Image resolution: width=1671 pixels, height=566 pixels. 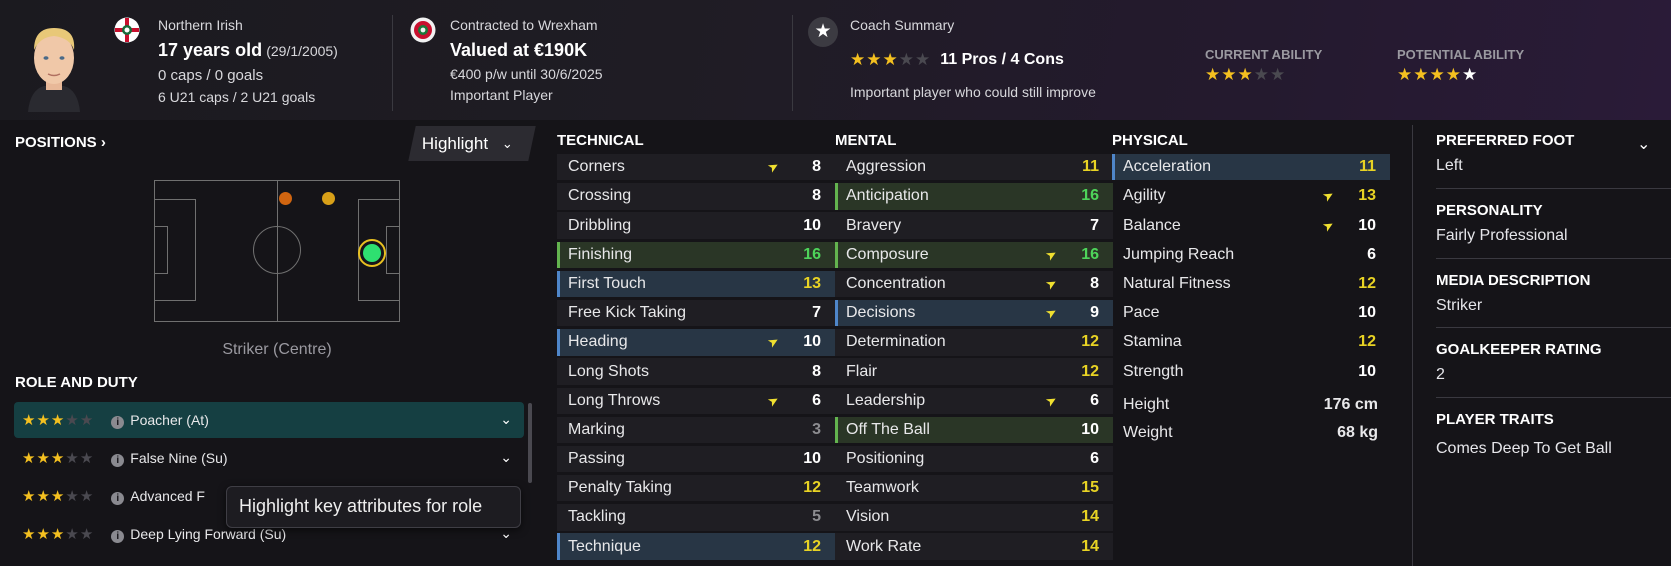 I want to click on dob: (29/1/2005), so click(x=302, y=51).